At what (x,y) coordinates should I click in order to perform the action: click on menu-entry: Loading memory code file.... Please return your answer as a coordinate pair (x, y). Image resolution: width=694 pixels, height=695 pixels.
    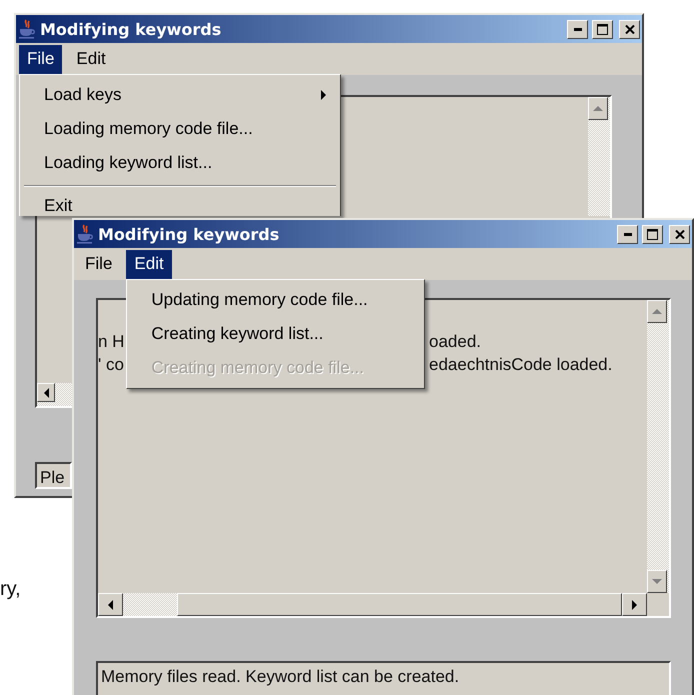
    Looking at the image, I should click on (180, 129).